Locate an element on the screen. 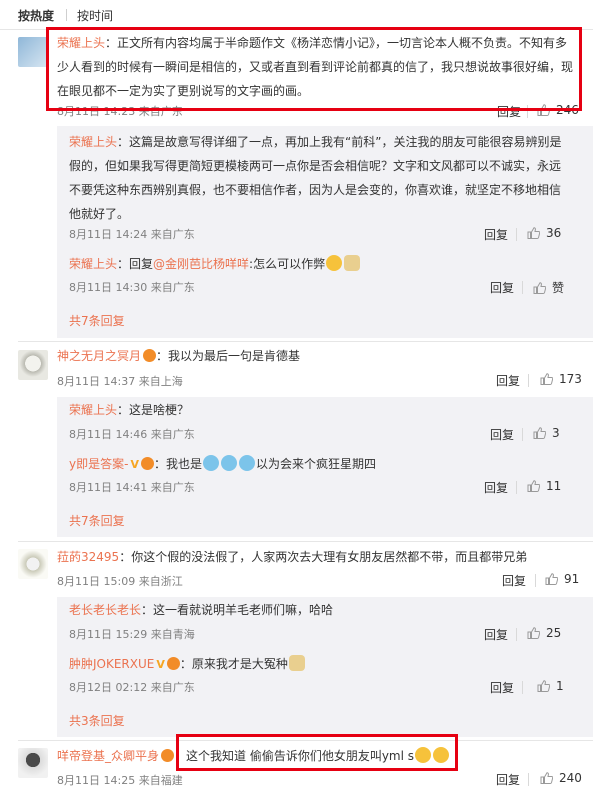 The height and width of the screenshot is (791, 593). comment-meta: 8月11日 14:25 来自福建 is located at coordinates (120, 780).